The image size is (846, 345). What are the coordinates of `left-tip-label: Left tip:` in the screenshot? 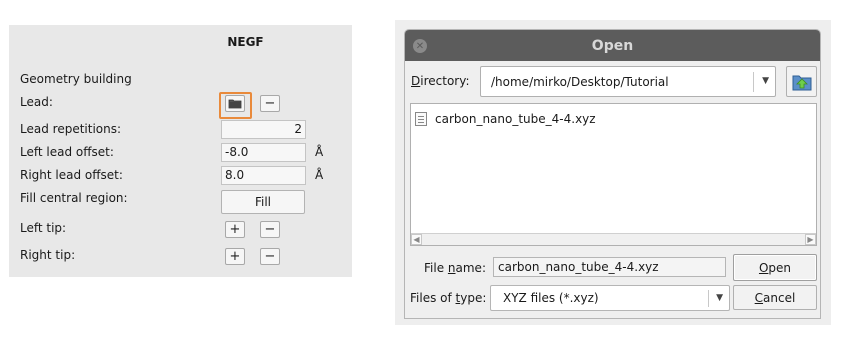 It's located at (43, 228).